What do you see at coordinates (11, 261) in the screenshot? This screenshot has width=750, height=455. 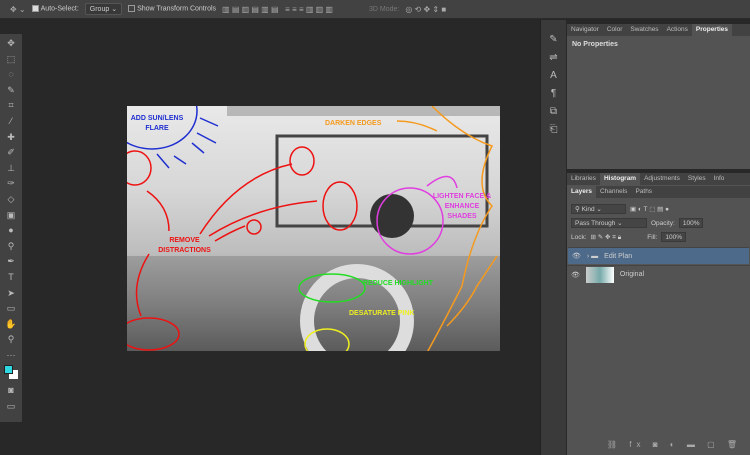 I see `pen-tool-icon: ✒` at bounding box center [11, 261].